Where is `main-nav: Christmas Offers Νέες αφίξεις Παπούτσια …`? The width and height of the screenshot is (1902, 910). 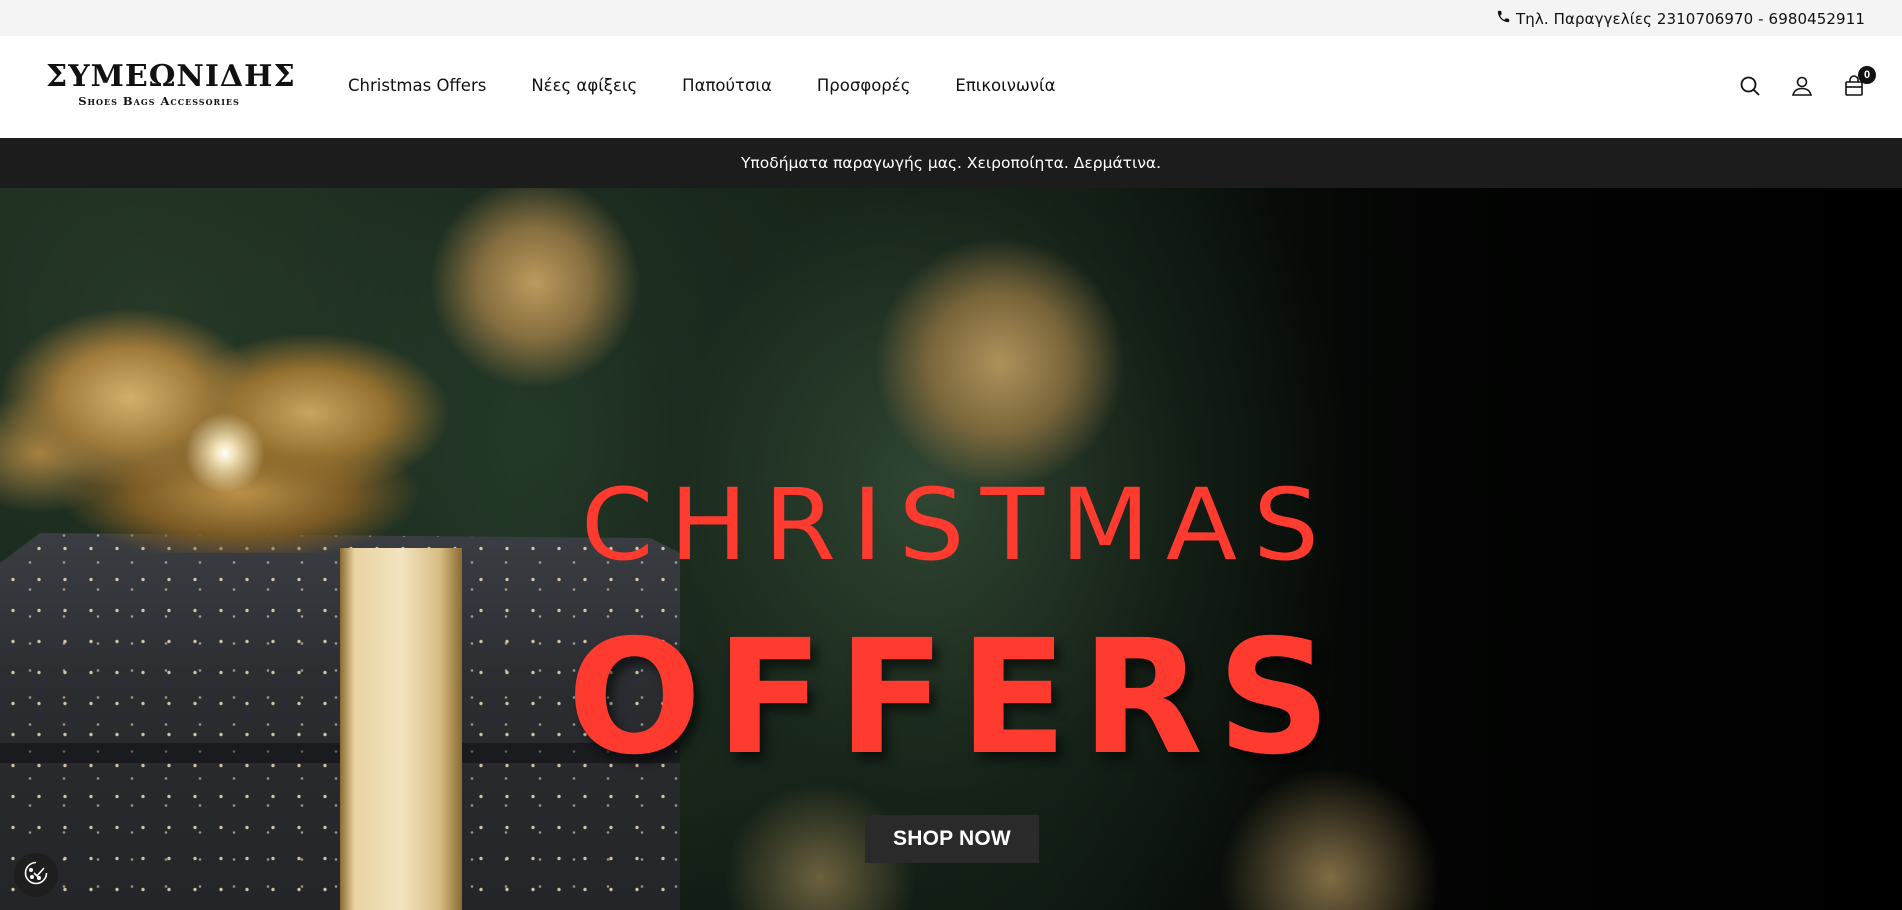 main-nav: Christmas Offers Νέες αφίξεις Παπούτσια … is located at coordinates (701, 85).